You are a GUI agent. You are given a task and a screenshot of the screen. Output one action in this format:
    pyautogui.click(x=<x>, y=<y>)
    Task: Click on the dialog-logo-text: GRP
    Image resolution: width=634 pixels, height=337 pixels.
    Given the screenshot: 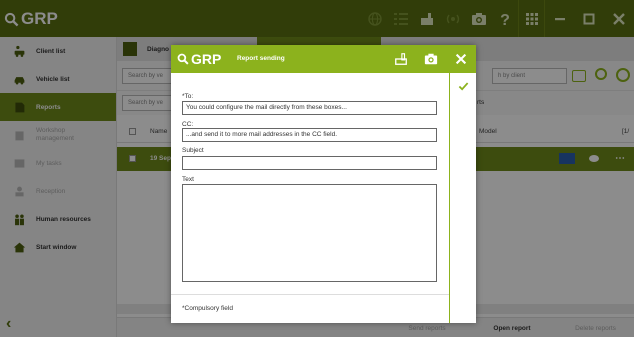 What is the action you would take?
    pyautogui.click(x=206, y=59)
    